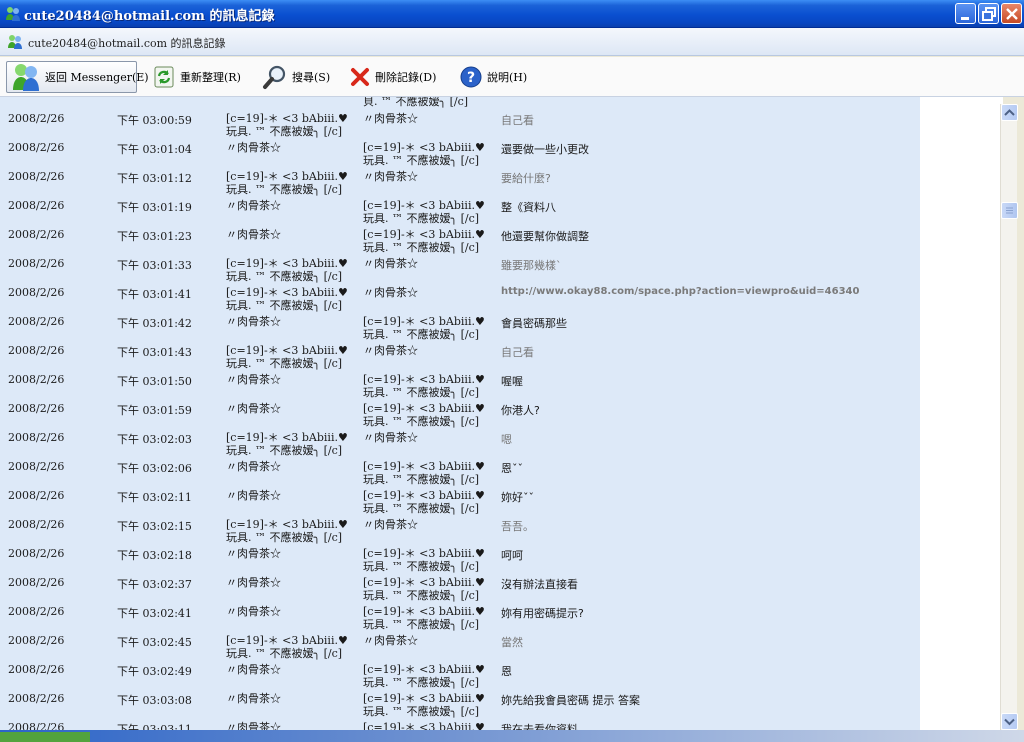 Image resolution: width=1024 pixels, height=742 pixels. Describe the element at coordinates (965, 13) in the screenshot. I see `minimize-button` at that location.